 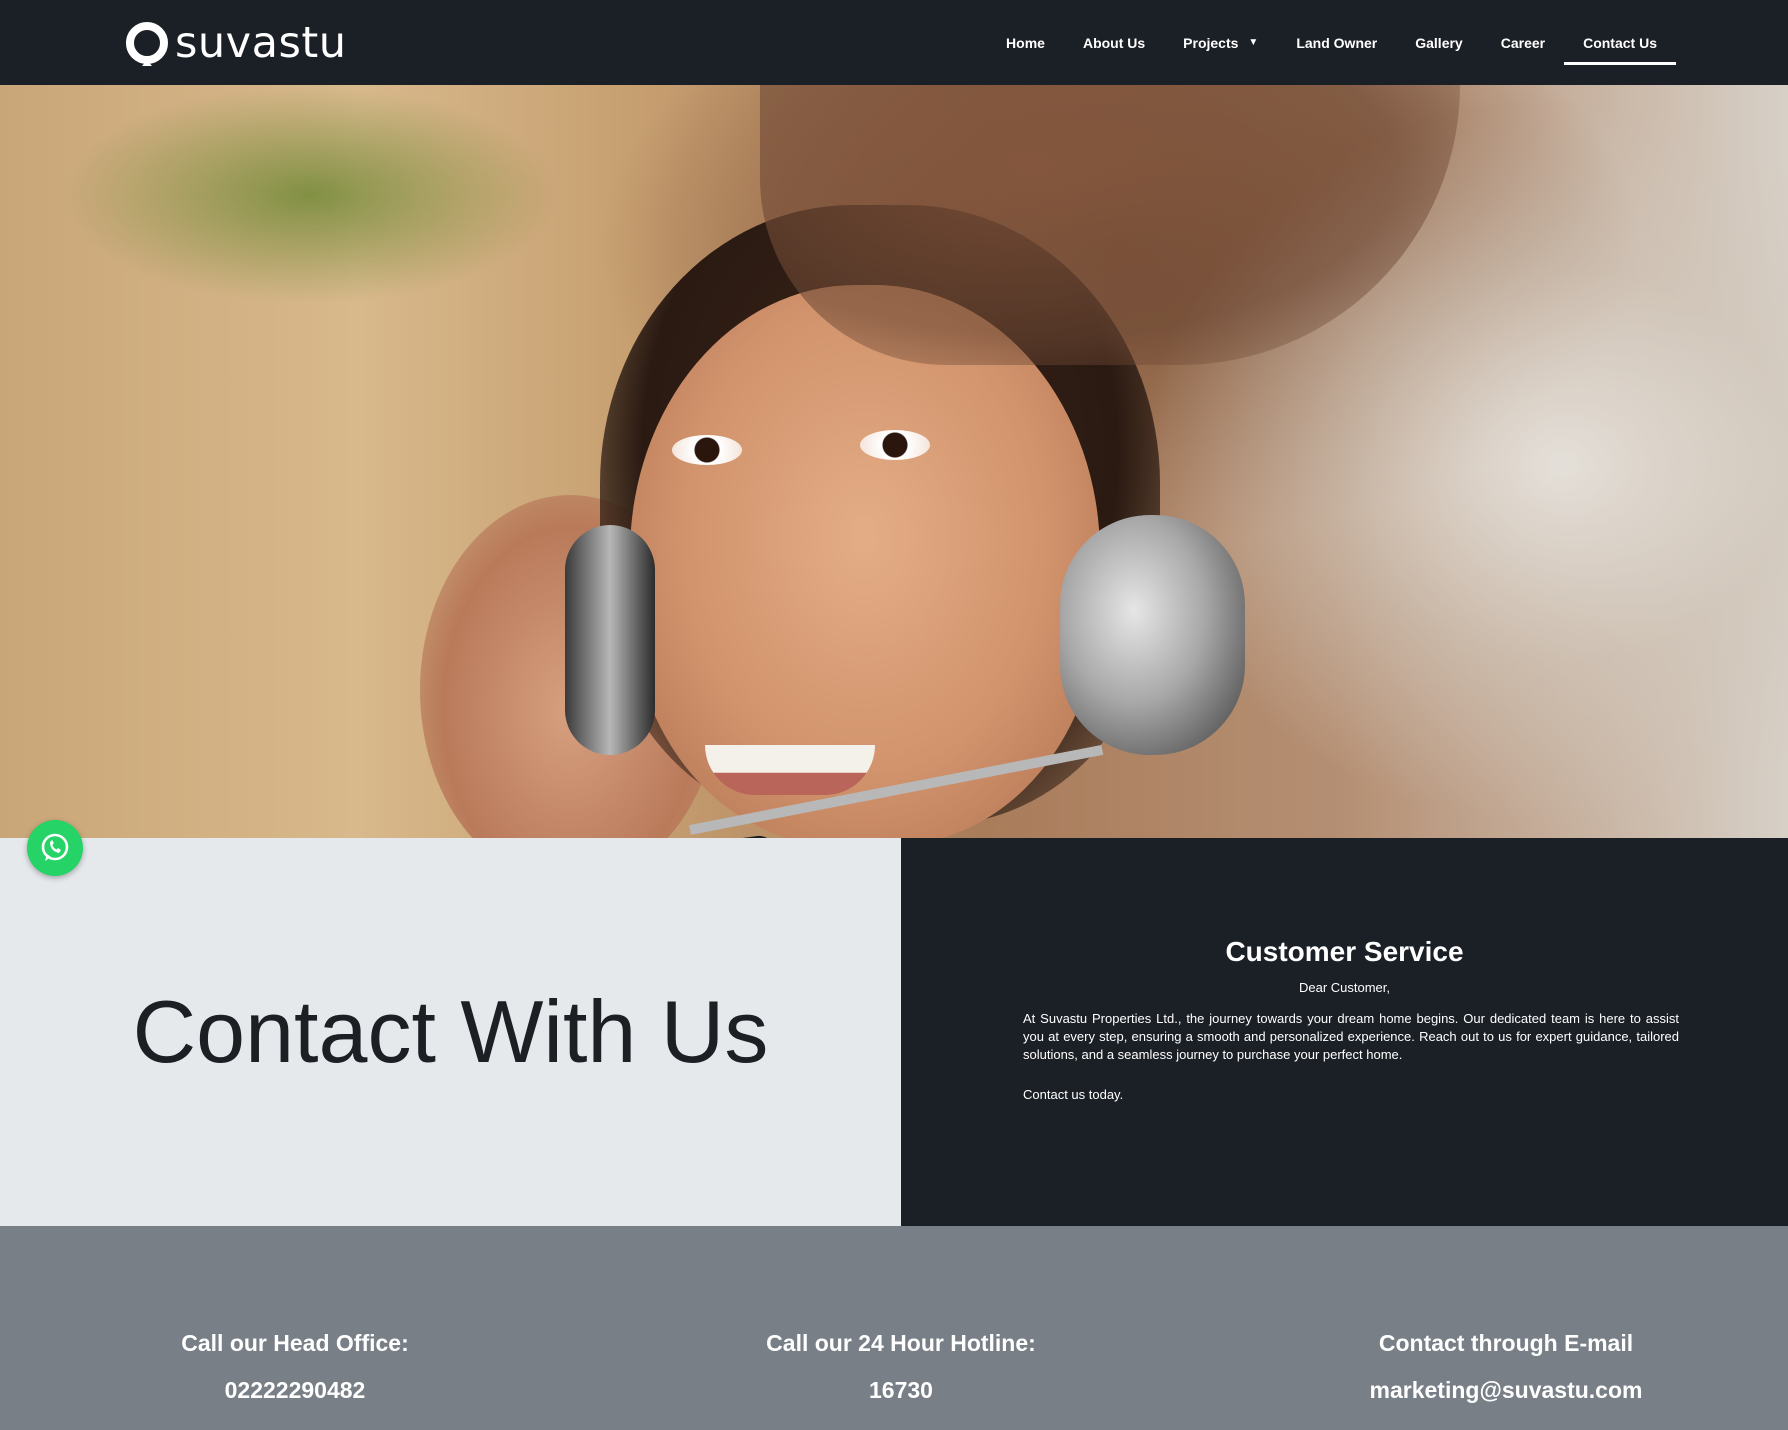 What do you see at coordinates (1211, 42) in the screenshot?
I see `nav-item-label: Projects` at bounding box center [1211, 42].